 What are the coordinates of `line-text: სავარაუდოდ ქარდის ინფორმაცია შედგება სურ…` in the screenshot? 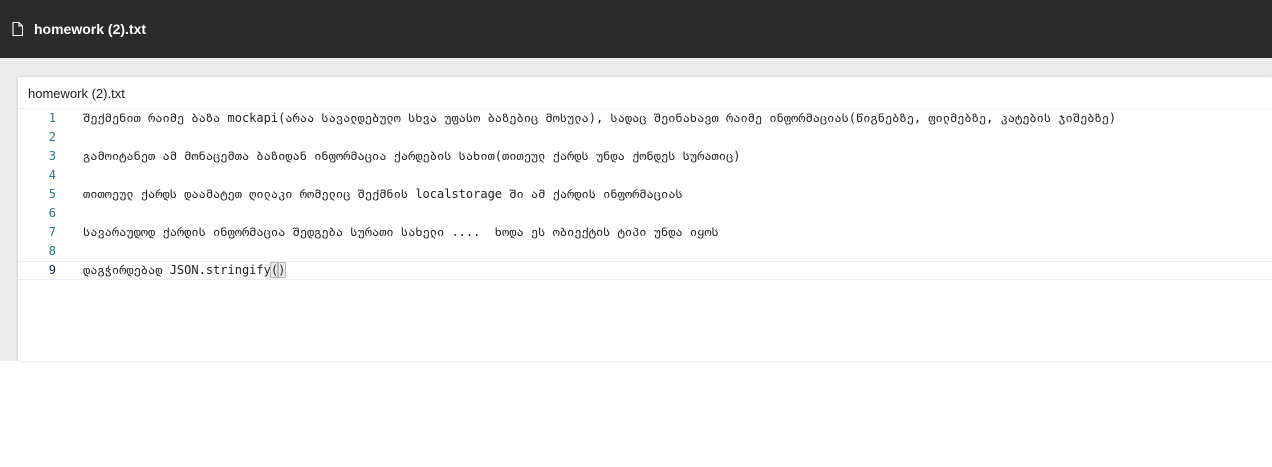 It's located at (401, 232).